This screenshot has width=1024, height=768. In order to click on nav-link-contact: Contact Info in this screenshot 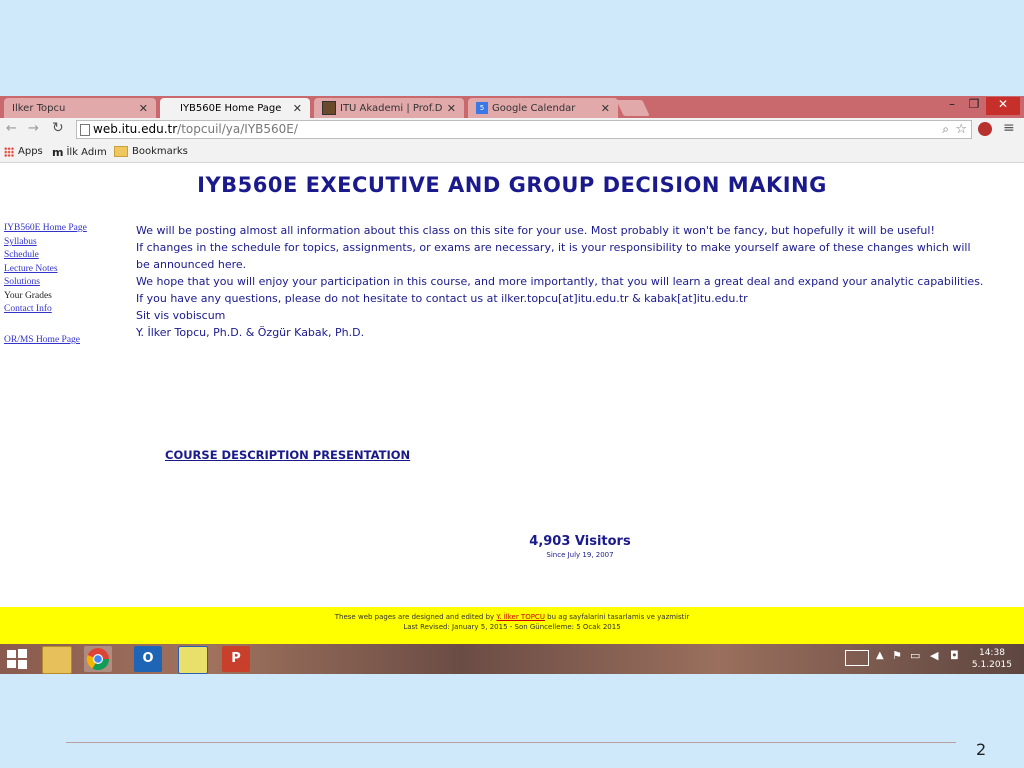, I will do `click(28, 309)`.